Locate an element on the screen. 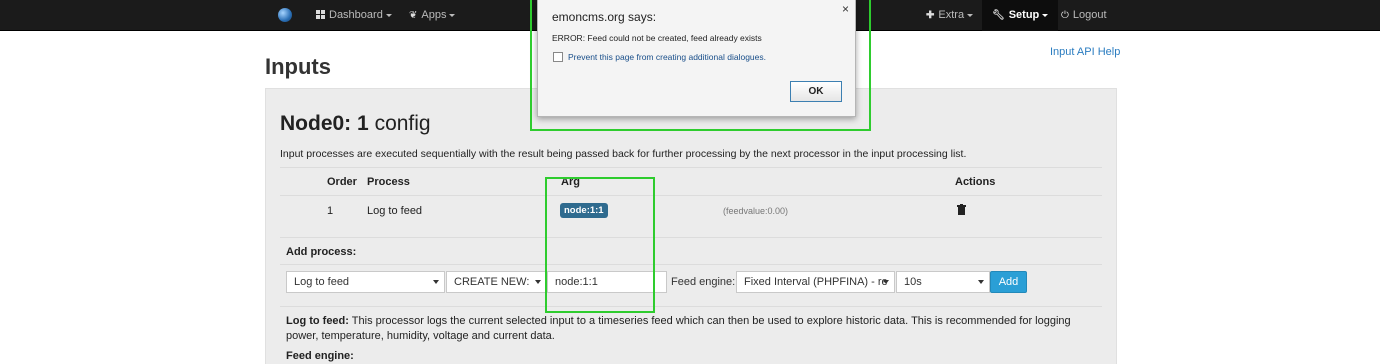 This screenshot has height=364, width=1380. power-icon: ⏻ is located at coordinates (1065, 15).